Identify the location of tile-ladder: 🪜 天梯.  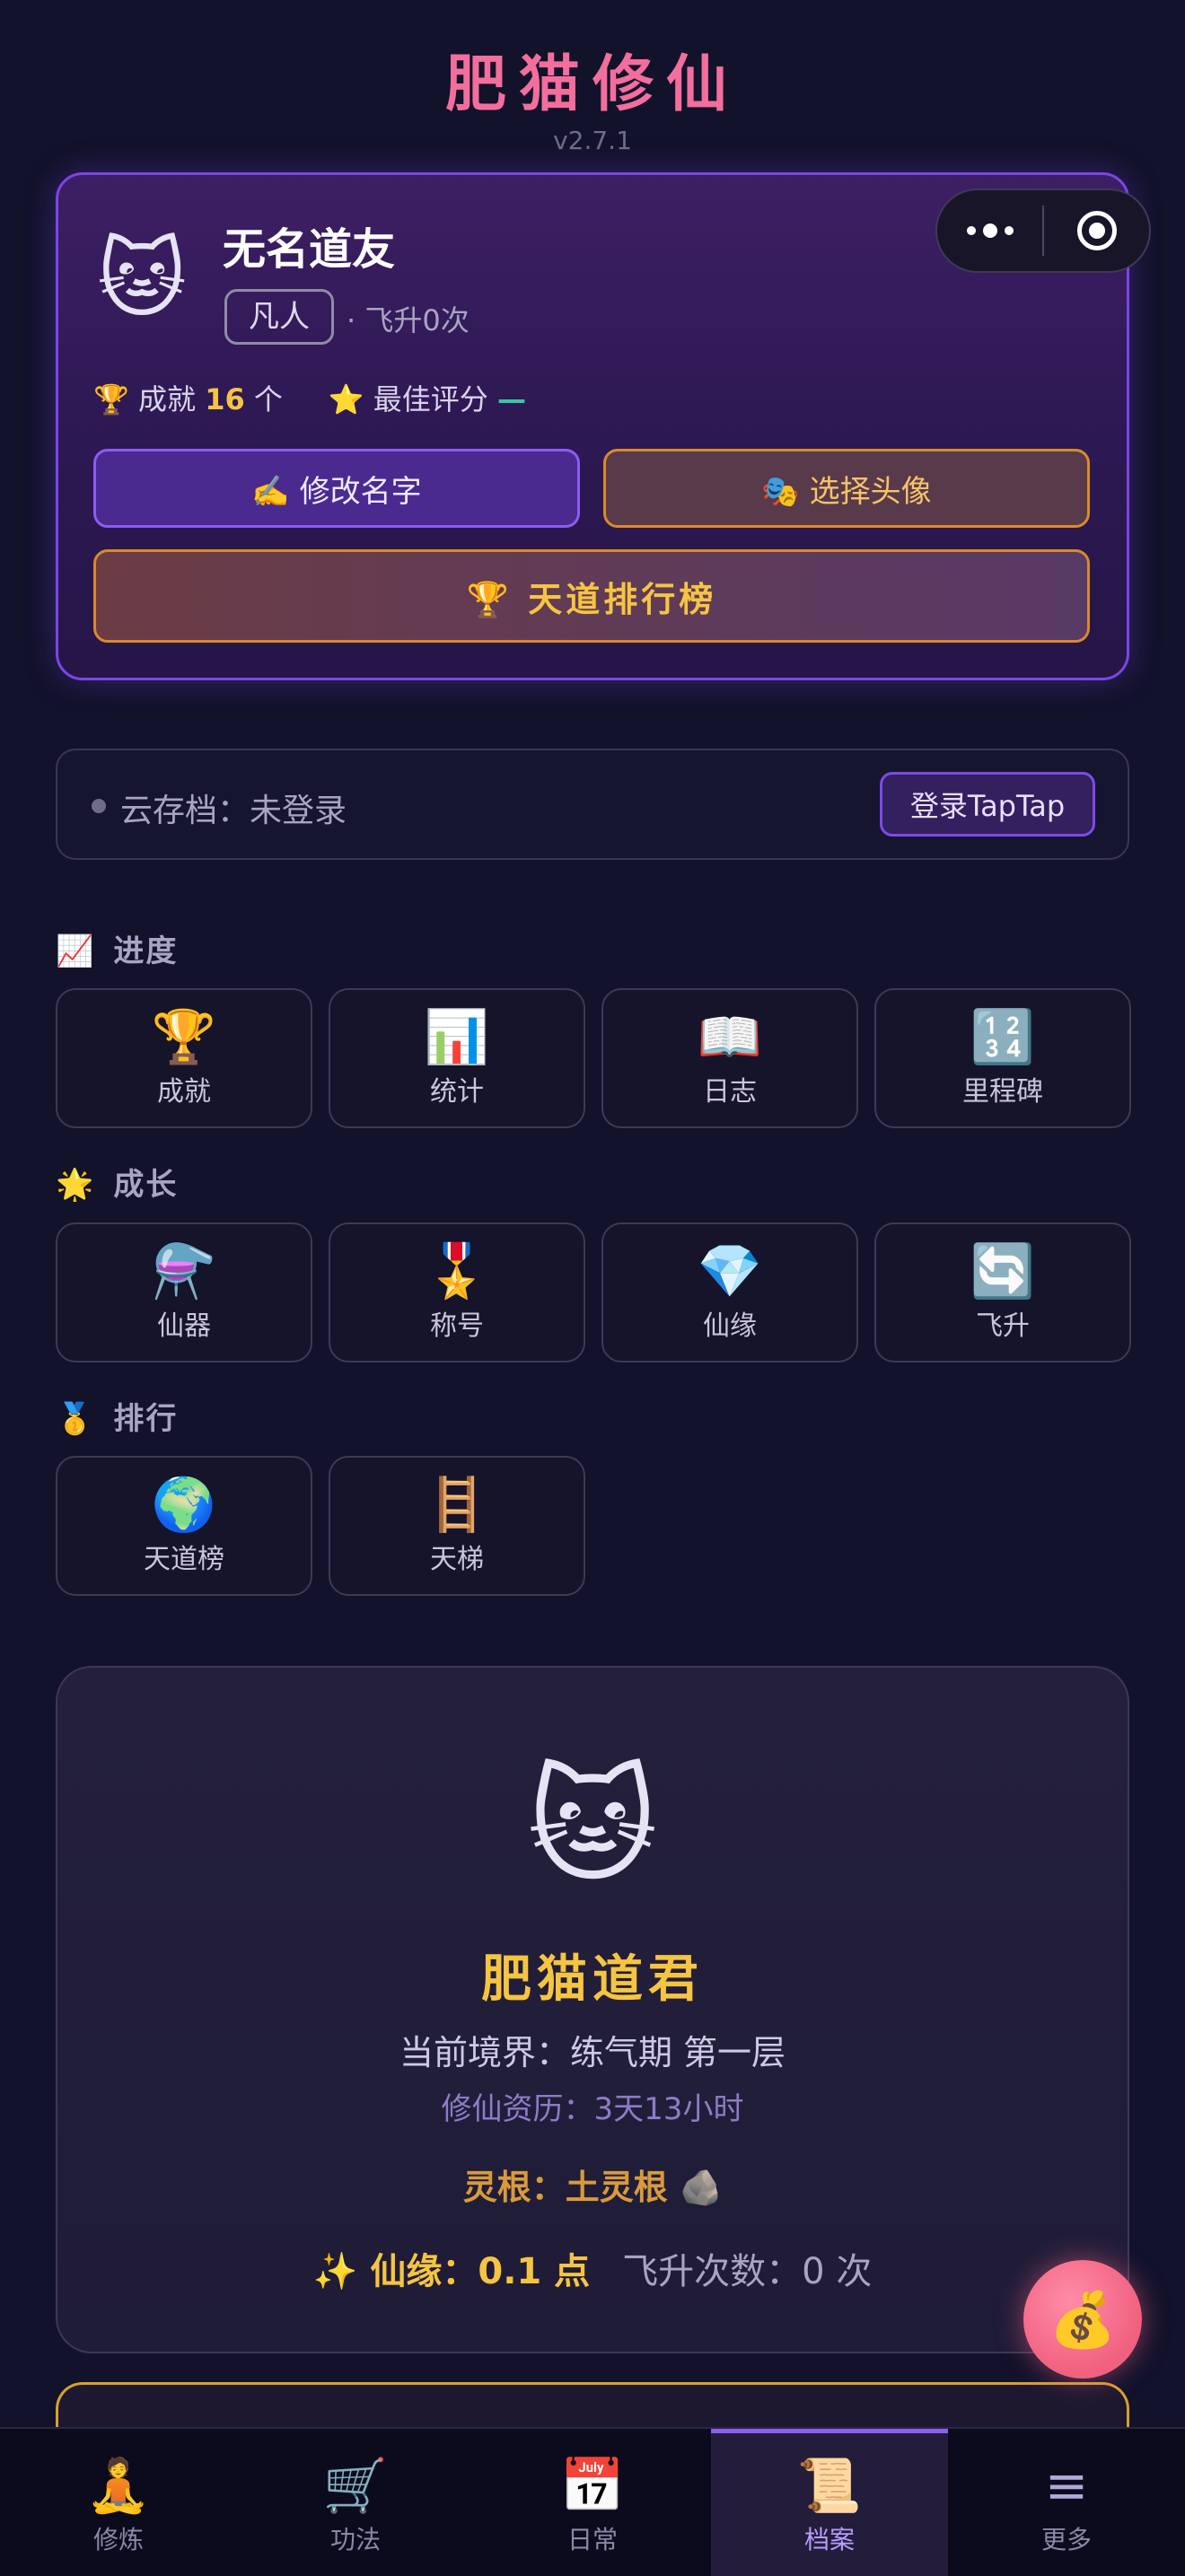
(457, 1526).